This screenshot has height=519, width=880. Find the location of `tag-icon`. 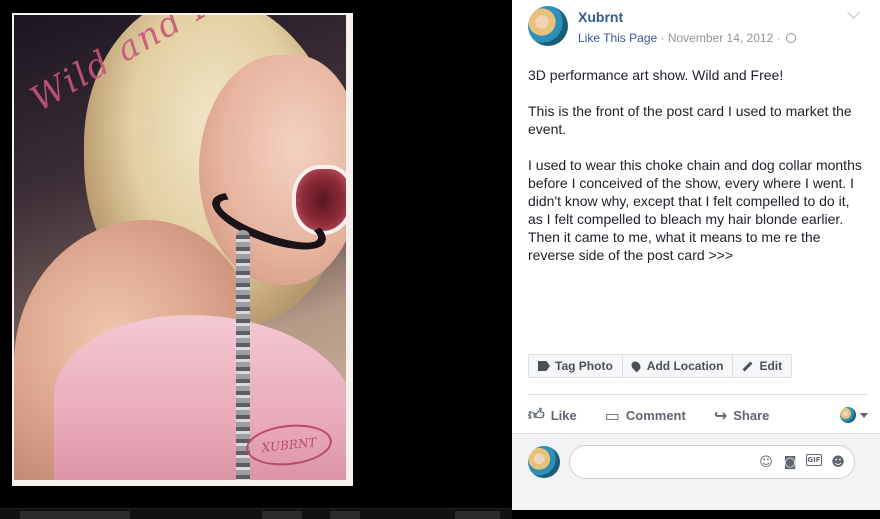

tag-icon is located at coordinates (544, 366).